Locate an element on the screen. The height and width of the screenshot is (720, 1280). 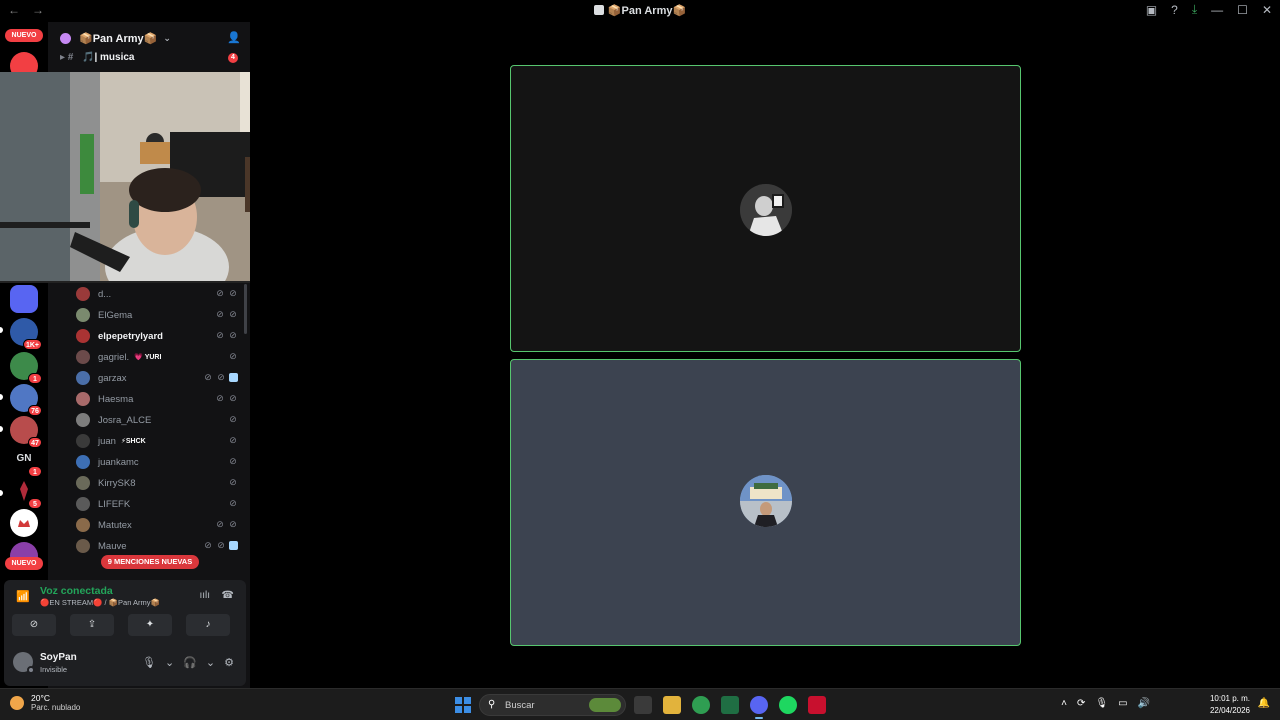
screen-share-button: ⇪ is located at coordinates (92, 625).